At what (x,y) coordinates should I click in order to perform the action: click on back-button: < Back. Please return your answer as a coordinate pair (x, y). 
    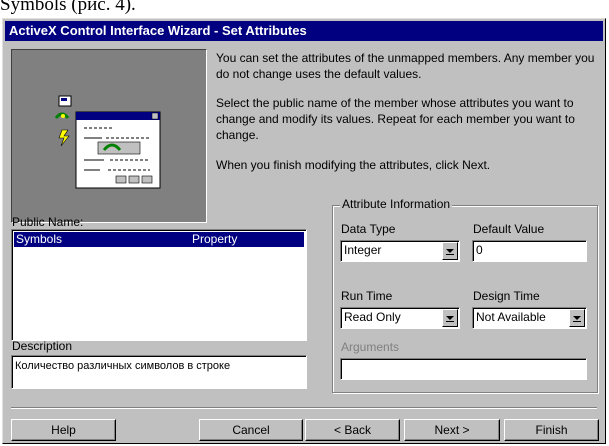
    Looking at the image, I should click on (352, 430).